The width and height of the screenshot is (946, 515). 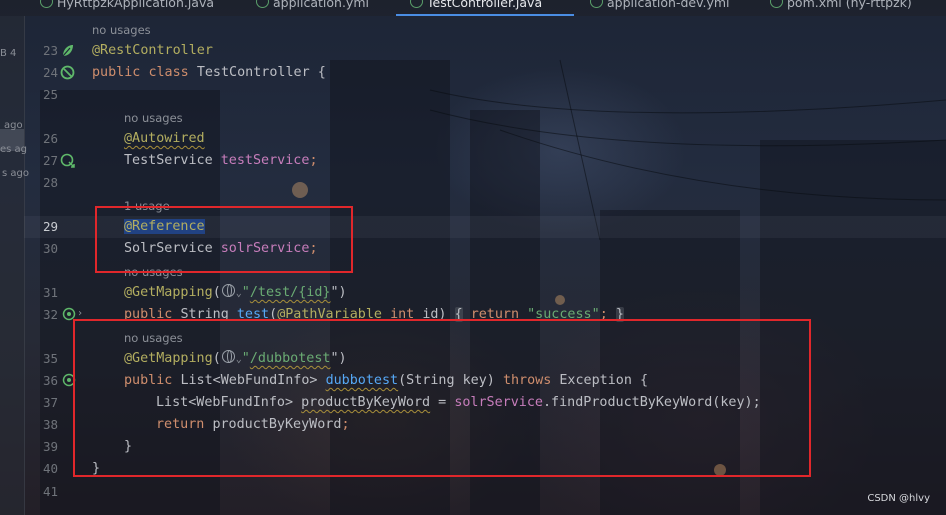 I want to click on tab-application-java: HyRttpzkApplication.java, so click(x=127, y=7).